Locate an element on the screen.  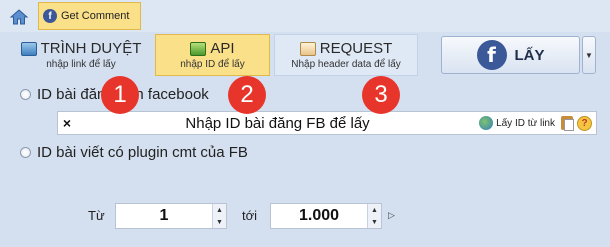
browser-mode-title: TRÌNH DUYỆT is located at coordinates (91, 48).